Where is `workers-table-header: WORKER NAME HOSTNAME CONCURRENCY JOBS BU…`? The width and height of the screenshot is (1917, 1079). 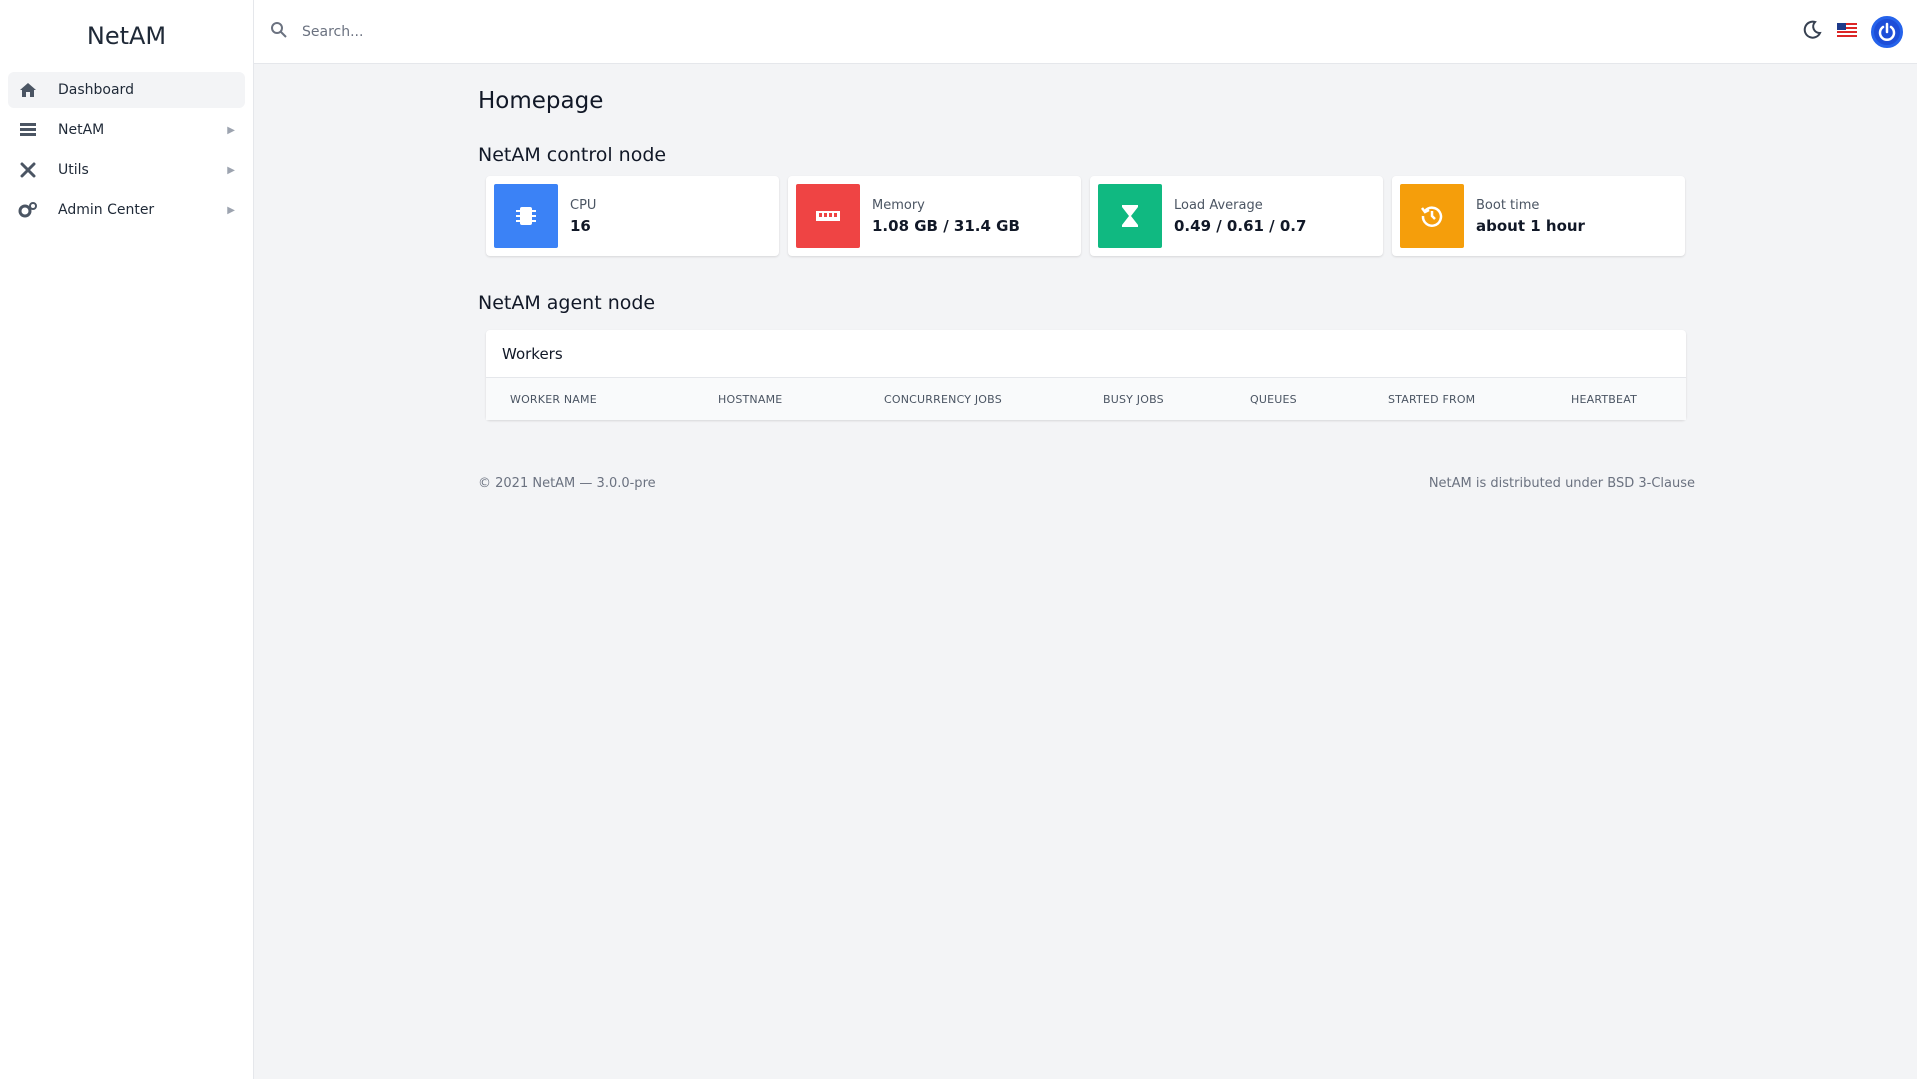 workers-table-header: WORKER NAME HOSTNAME CONCURRENCY JOBS BU… is located at coordinates (1086, 399).